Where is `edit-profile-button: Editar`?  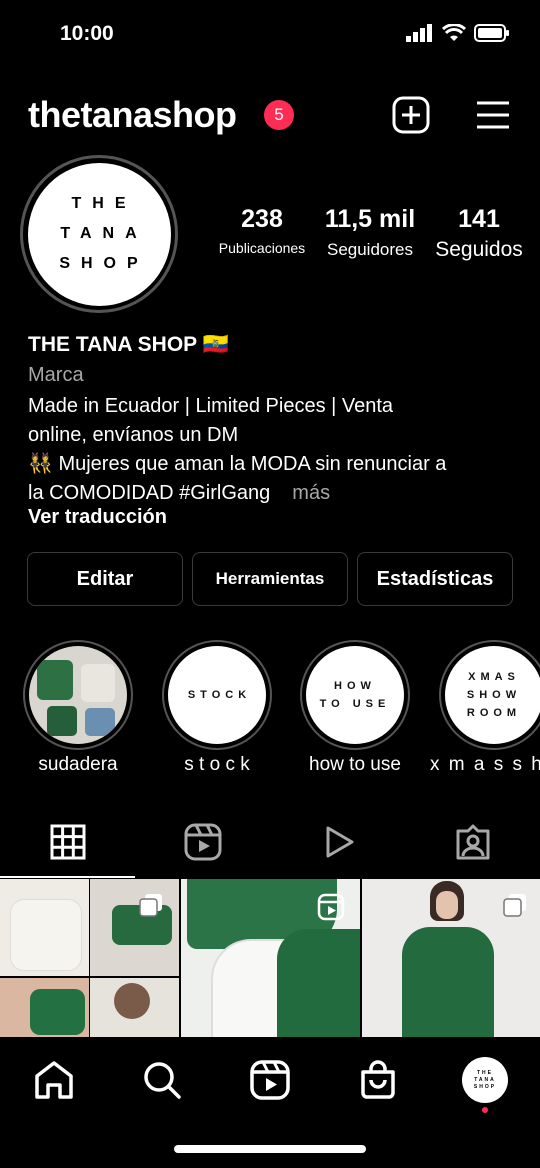 edit-profile-button: Editar is located at coordinates (105, 579).